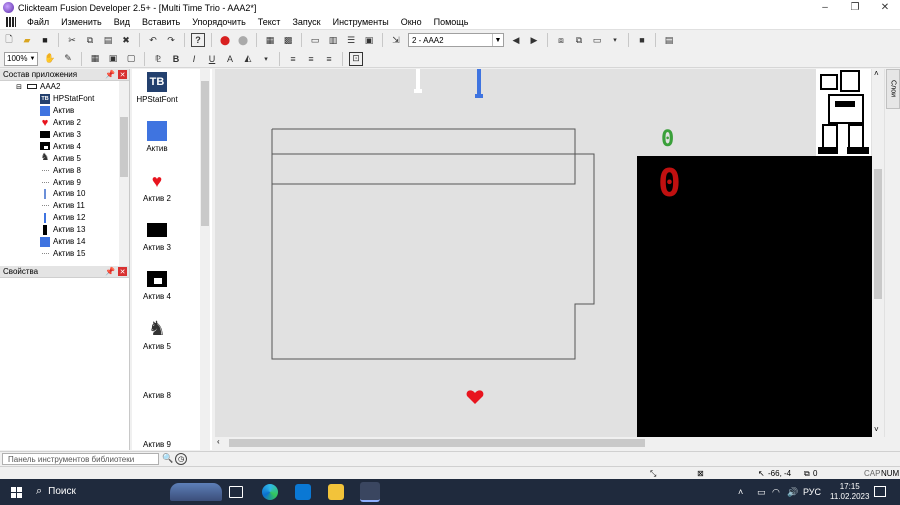 Image resolution: width=900 pixels, height=505 pixels. What do you see at coordinates (64, 111) in the screenshot?
I see `tree-item-актив: Актив` at bounding box center [64, 111].